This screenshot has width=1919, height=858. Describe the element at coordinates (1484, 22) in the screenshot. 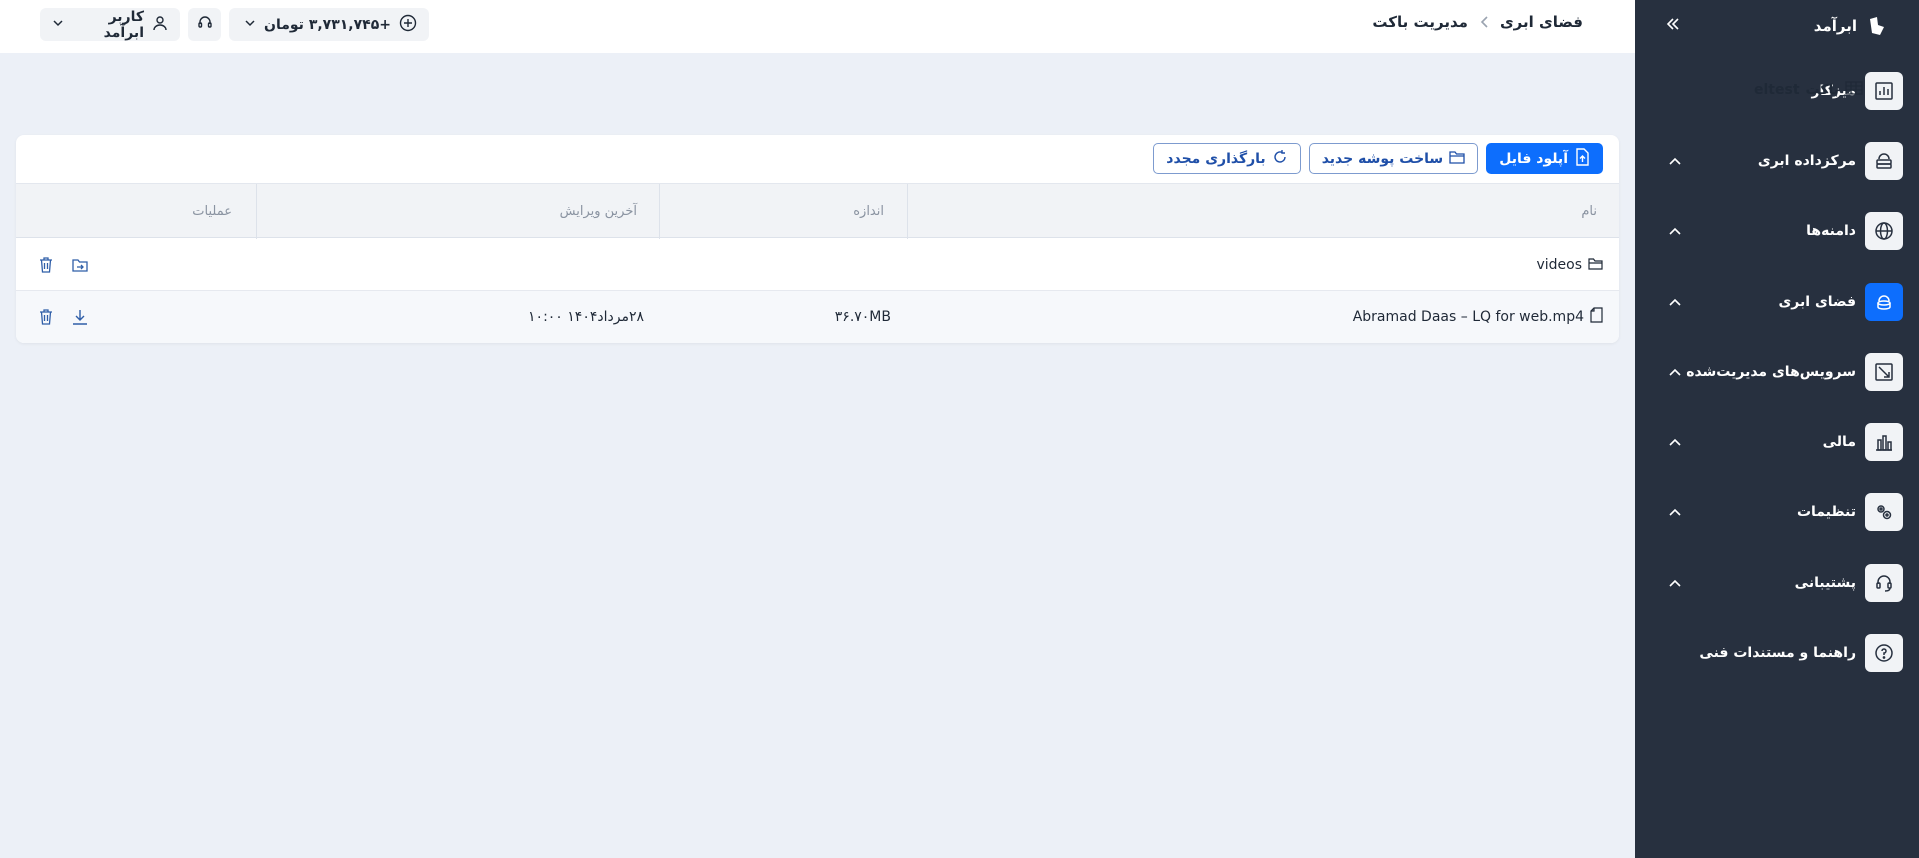

I see `chevron-left-icon` at that location.